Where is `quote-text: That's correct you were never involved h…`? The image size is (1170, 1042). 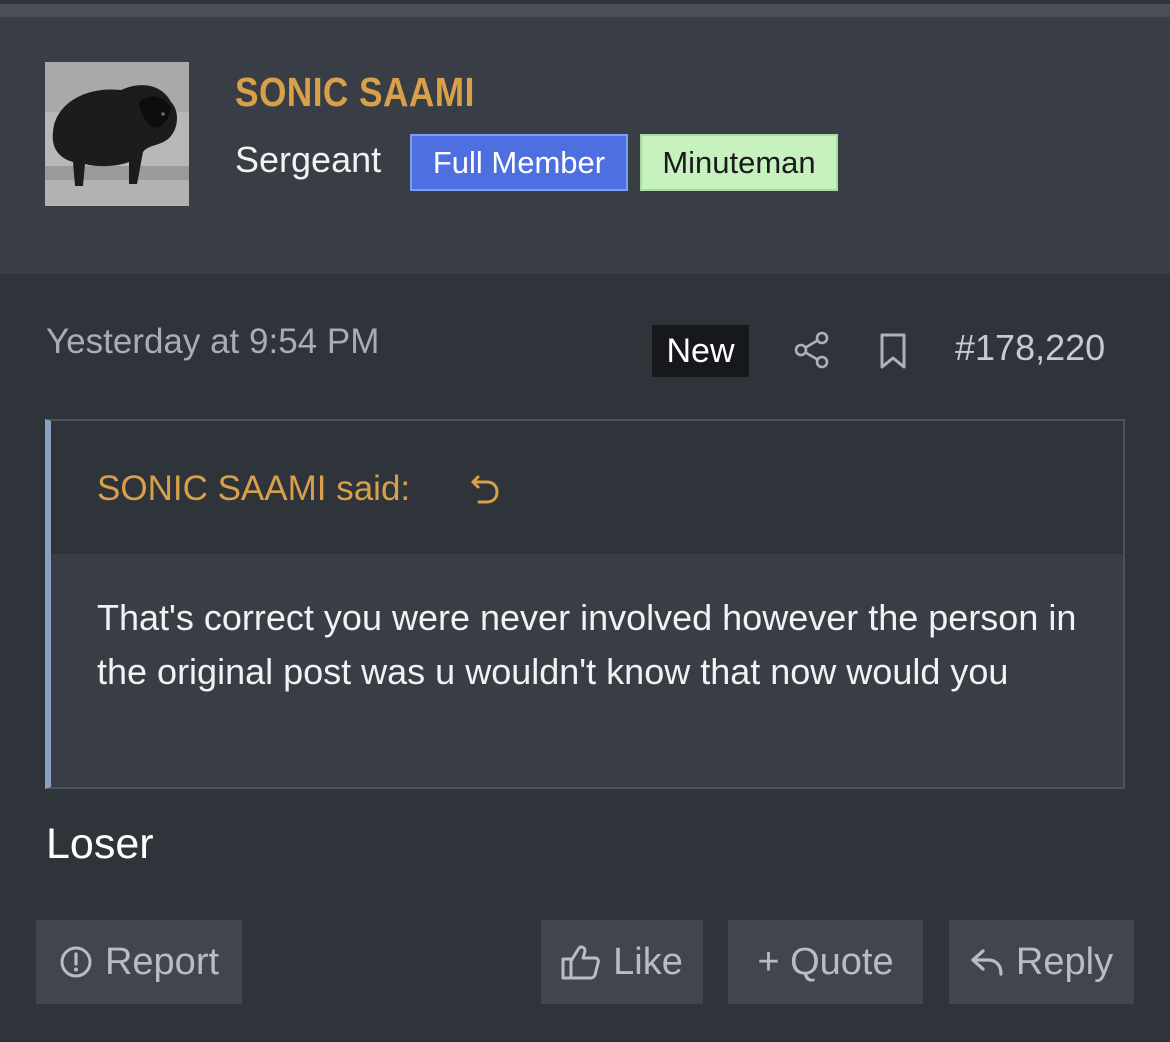 quote-text: That's correct you were never involved h… is located at coordinates (587, 644).